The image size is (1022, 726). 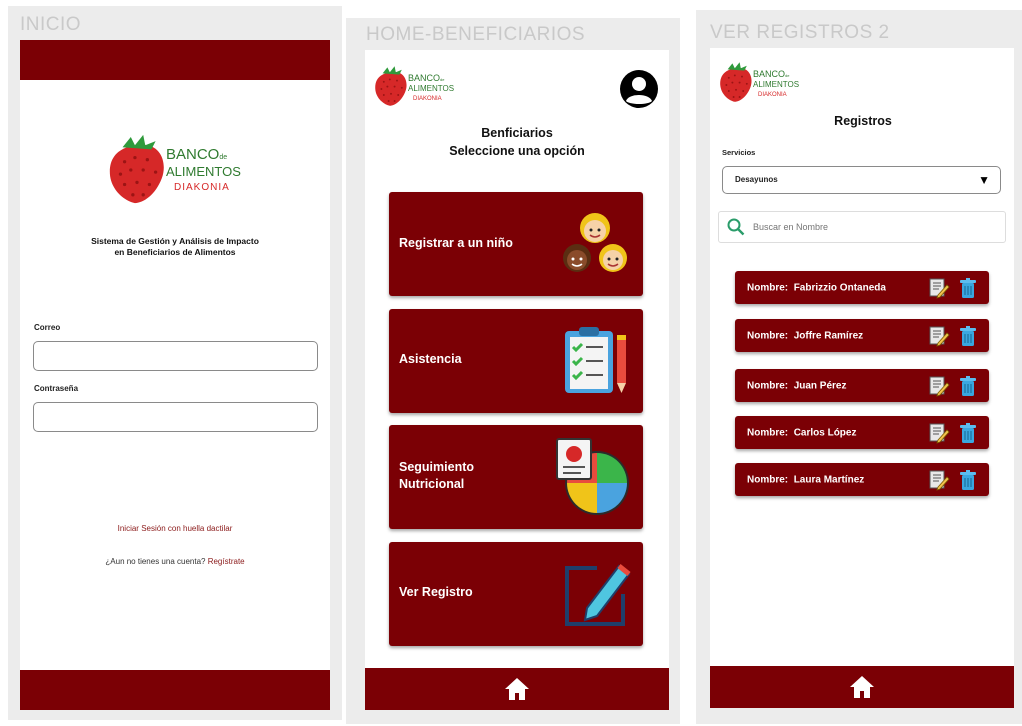 I want to click on record-row: Nombre: Fabrizzio Ontaneda, so click(x=862, y=287).